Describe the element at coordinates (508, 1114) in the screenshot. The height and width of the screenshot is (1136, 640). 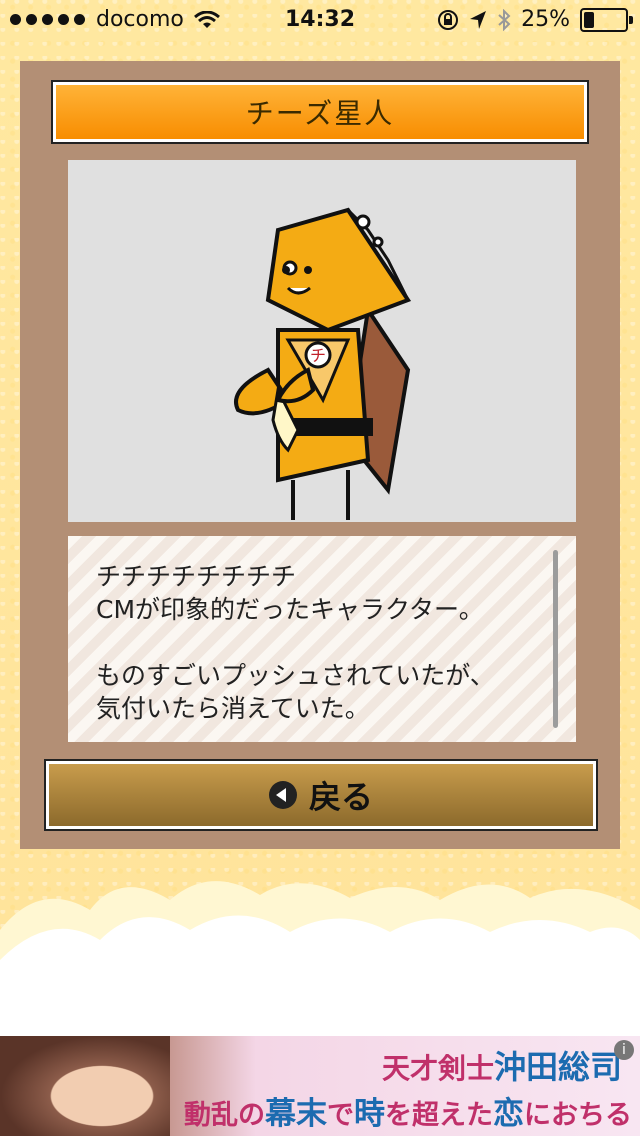
I see `ad-tag-part: 恋` at that location.